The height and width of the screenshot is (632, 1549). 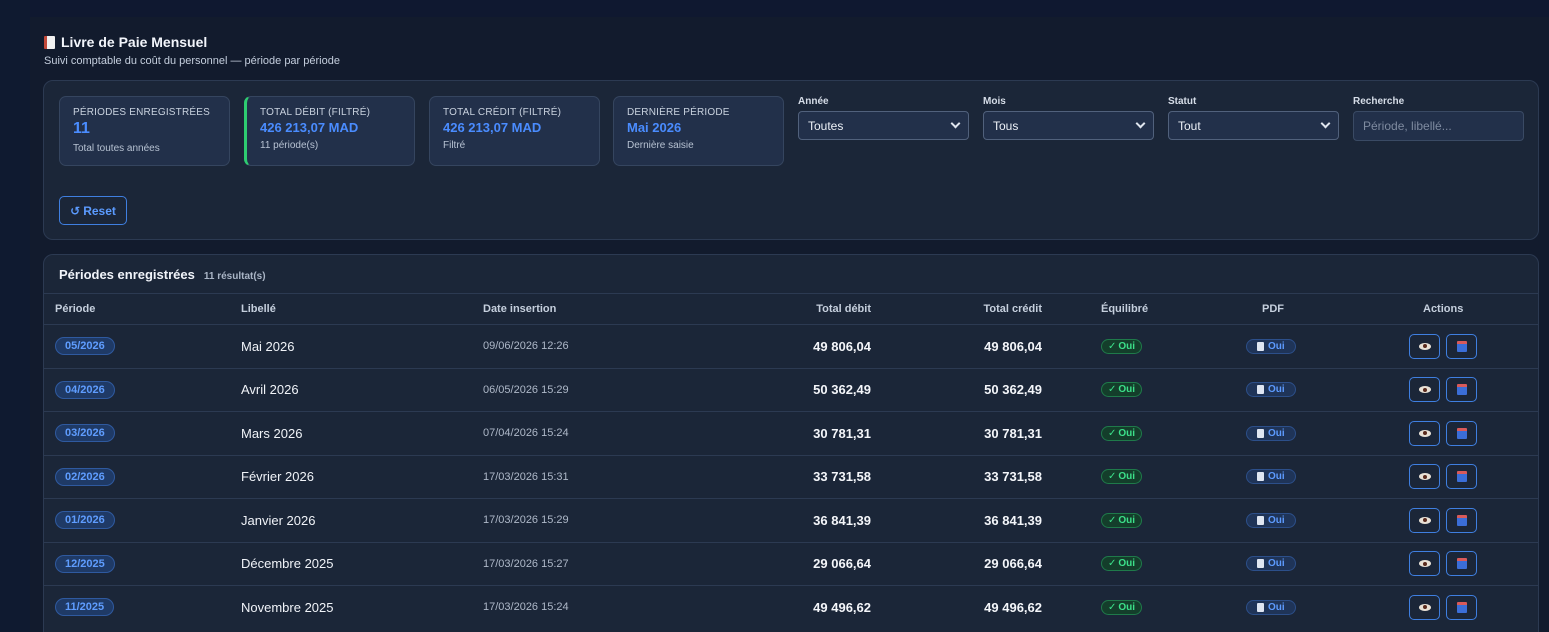 What do you see at coordinates (654, 127) in the screenshot?
I see `stat-value: Mai 2026` at bounding box center [654, 127].